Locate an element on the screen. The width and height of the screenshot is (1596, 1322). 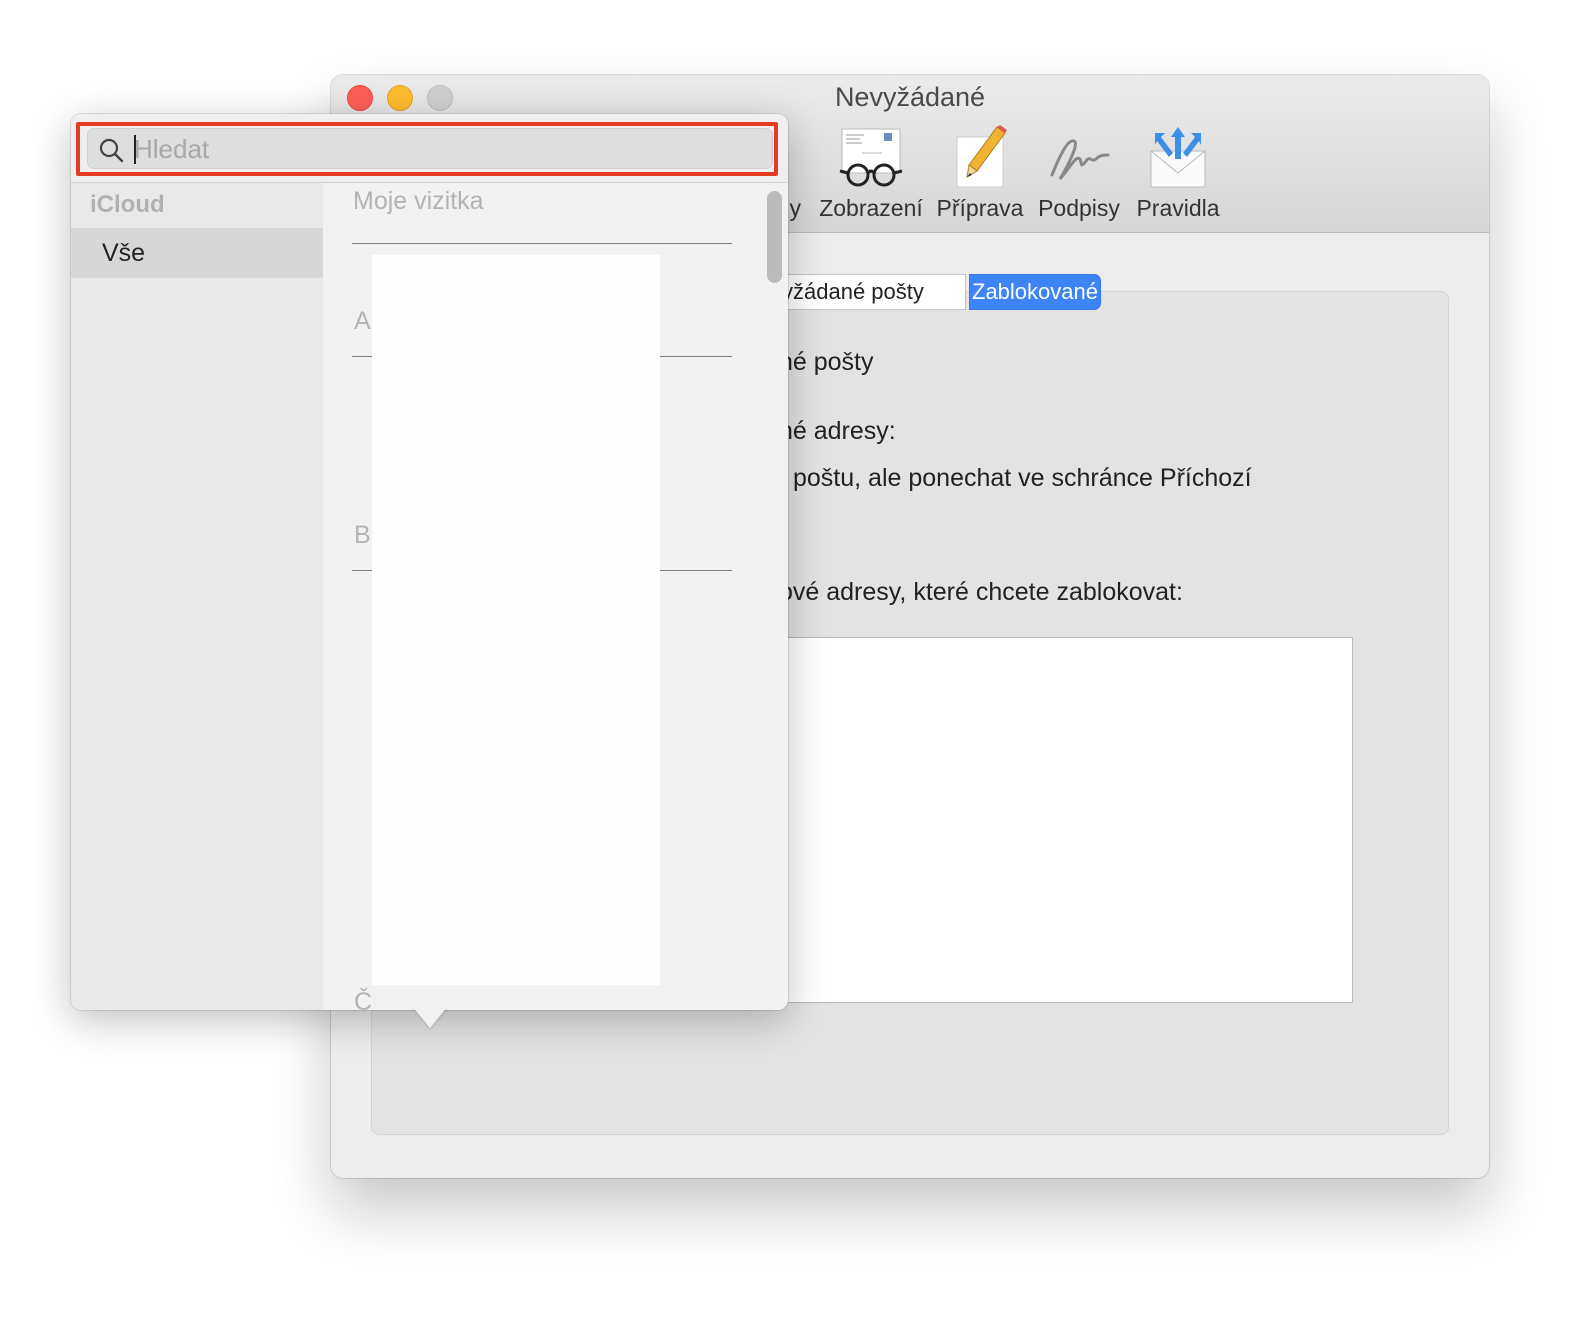
redacted-contacts is located at coordinates (516, 620).